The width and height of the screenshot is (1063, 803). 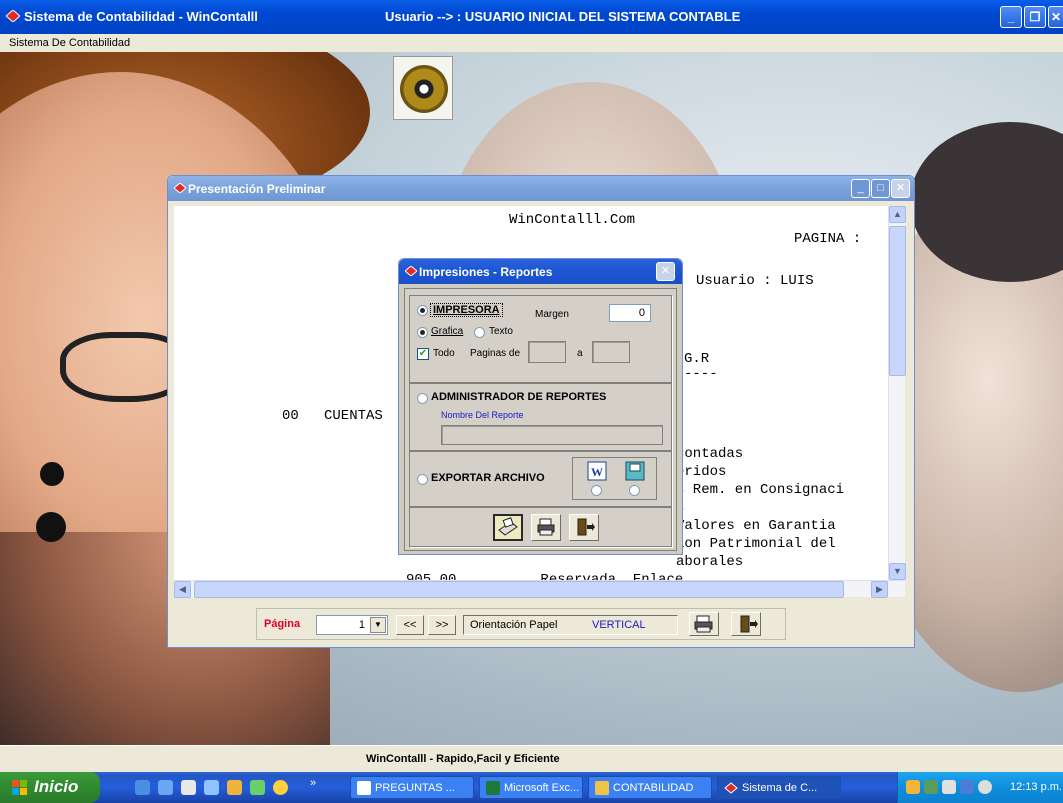 I want to click on report-line: aborales, so click(x=710, y=562).